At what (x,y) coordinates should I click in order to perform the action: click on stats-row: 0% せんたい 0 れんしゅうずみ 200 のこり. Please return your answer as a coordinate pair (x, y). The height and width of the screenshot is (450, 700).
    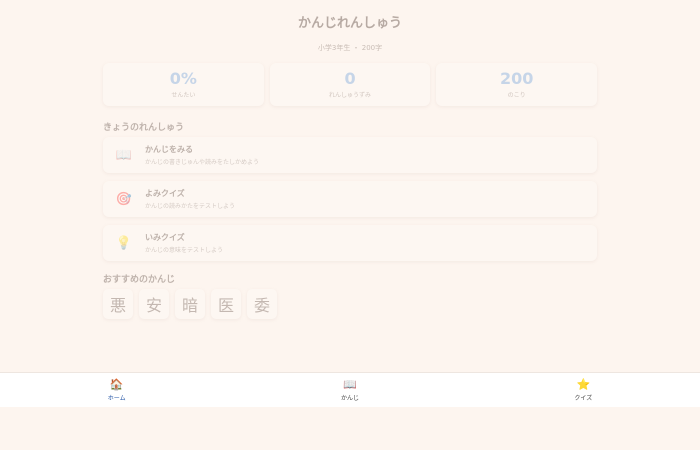
    Looking at the image, I should click on (350, 84).